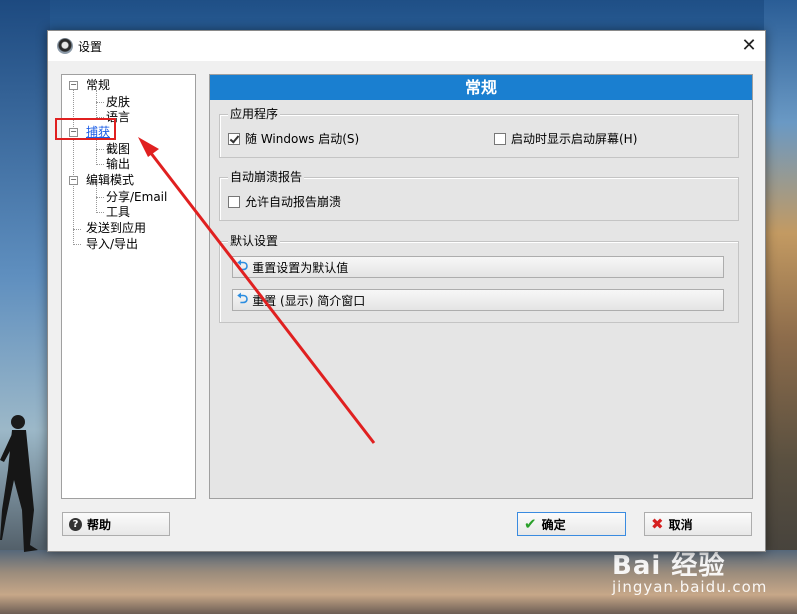  I want to click on startup-with-windows-label: 随 Windows 启动(S), so click(302, 139).